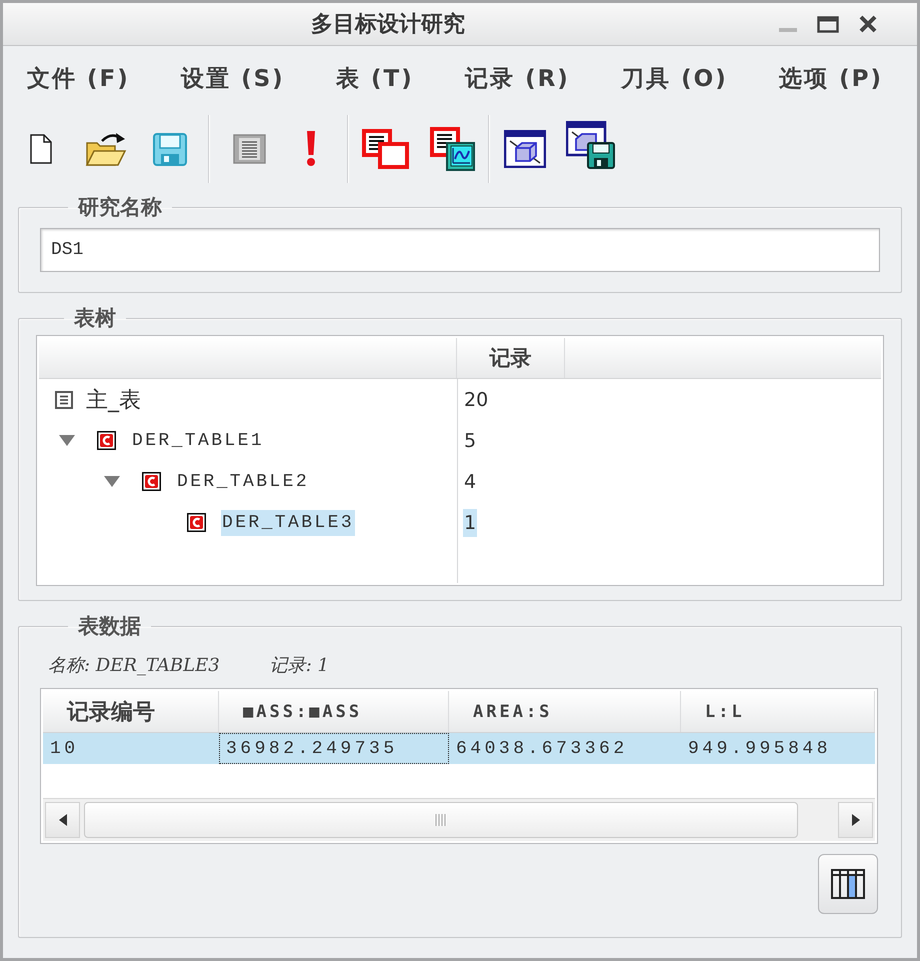 Image resolution: width=920 pixels, height=961 pixels. I want to click on new-document-icon, so click(41, 149).